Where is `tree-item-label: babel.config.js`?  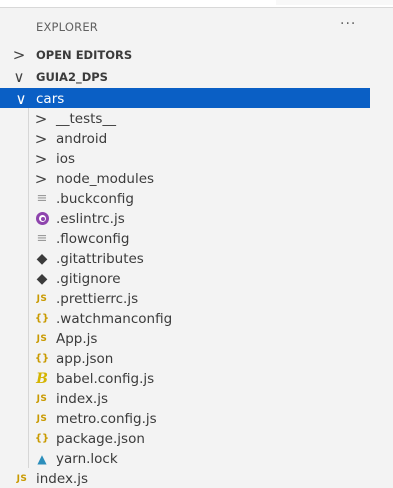 tree-item-label: babel.config.js is located at coordinates (105, 379).